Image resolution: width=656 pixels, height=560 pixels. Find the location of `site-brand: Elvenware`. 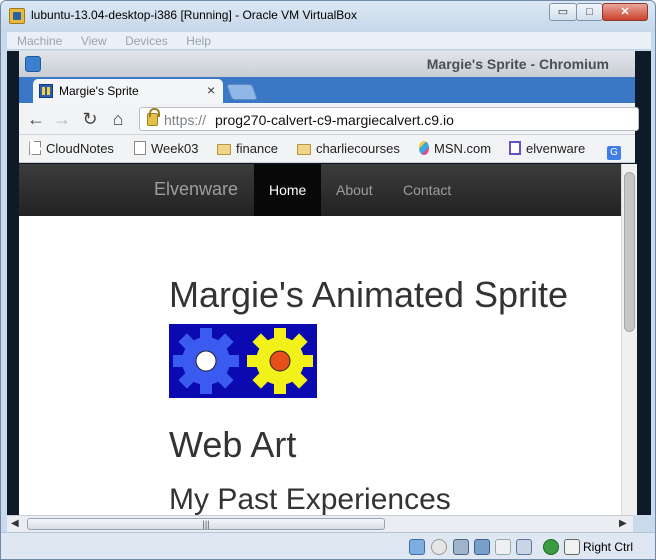

site-brand: Elvenware is located at coordinates (196, 189).